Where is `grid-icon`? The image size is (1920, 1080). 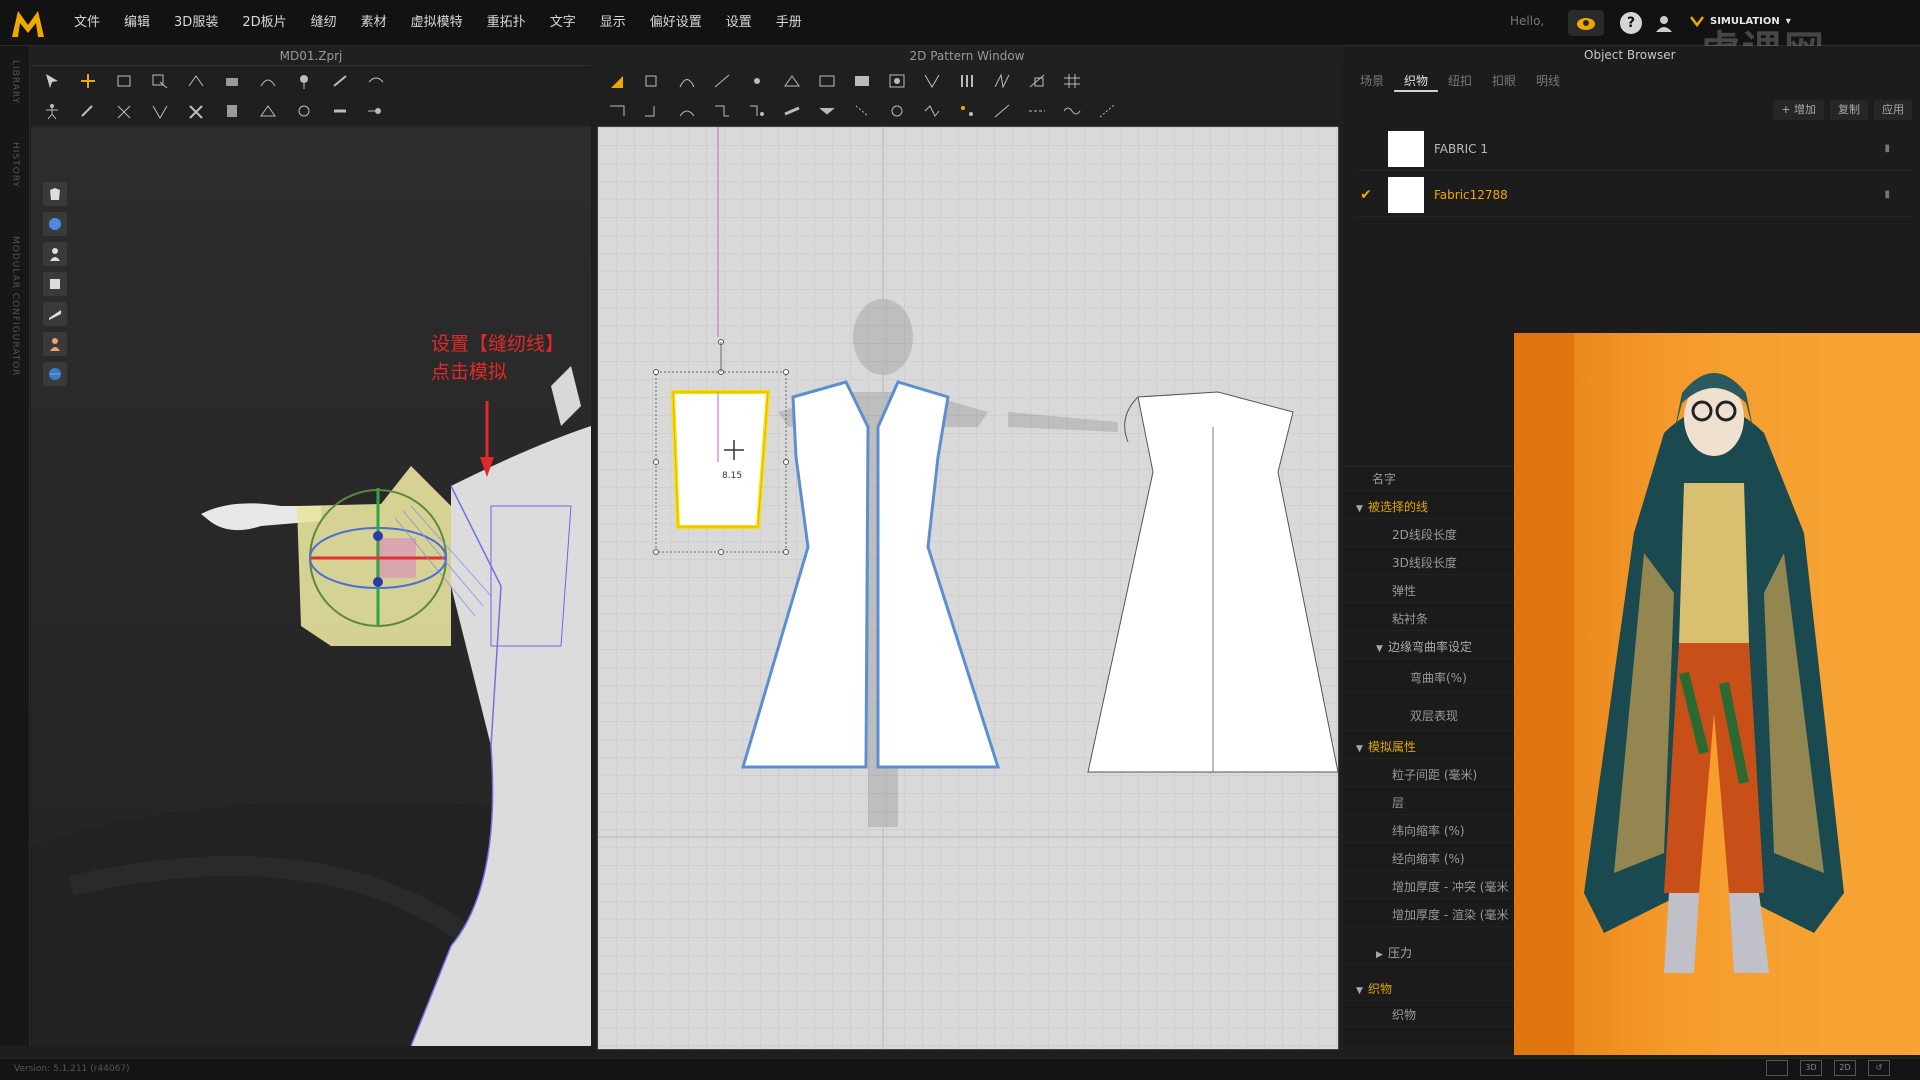
grid-icon is located at coordinates (1072, 81).